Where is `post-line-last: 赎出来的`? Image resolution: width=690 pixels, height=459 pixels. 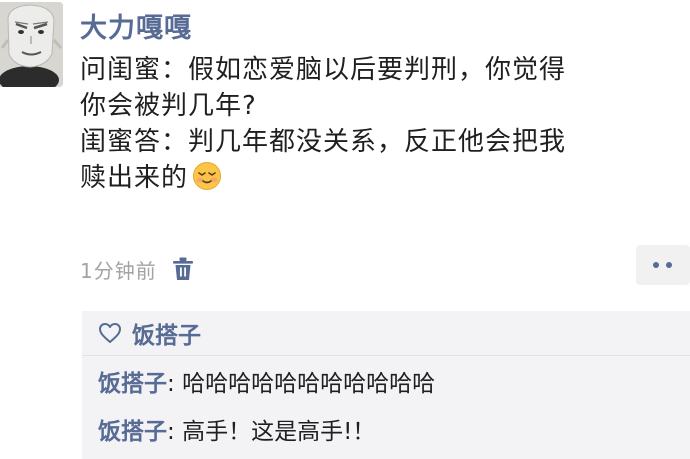
post-line-last: 赎出来的 is located at coordinates (375, 178).